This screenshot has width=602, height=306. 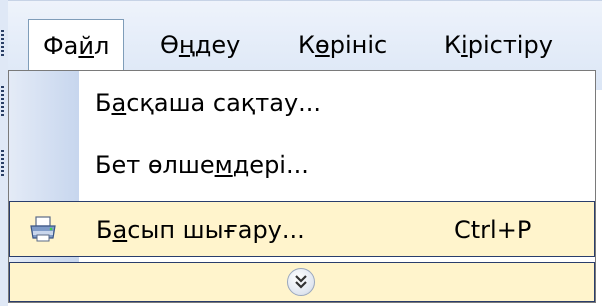 I want to click on double-chevron-down-icon, so click(x=301, y=282).